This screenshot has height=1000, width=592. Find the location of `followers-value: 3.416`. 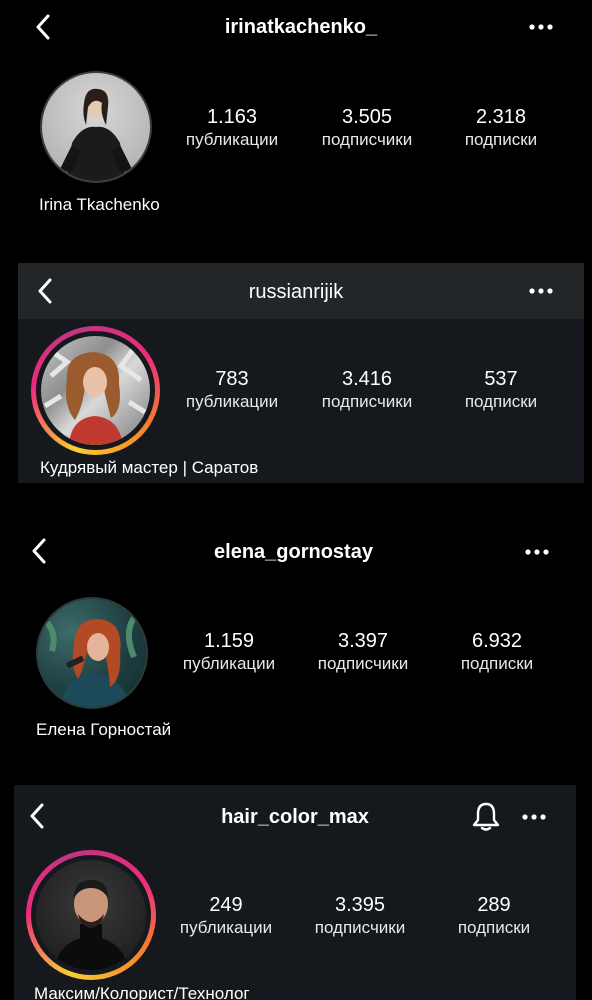

followers-value: 3.416 is located at coordinates (367, 379).